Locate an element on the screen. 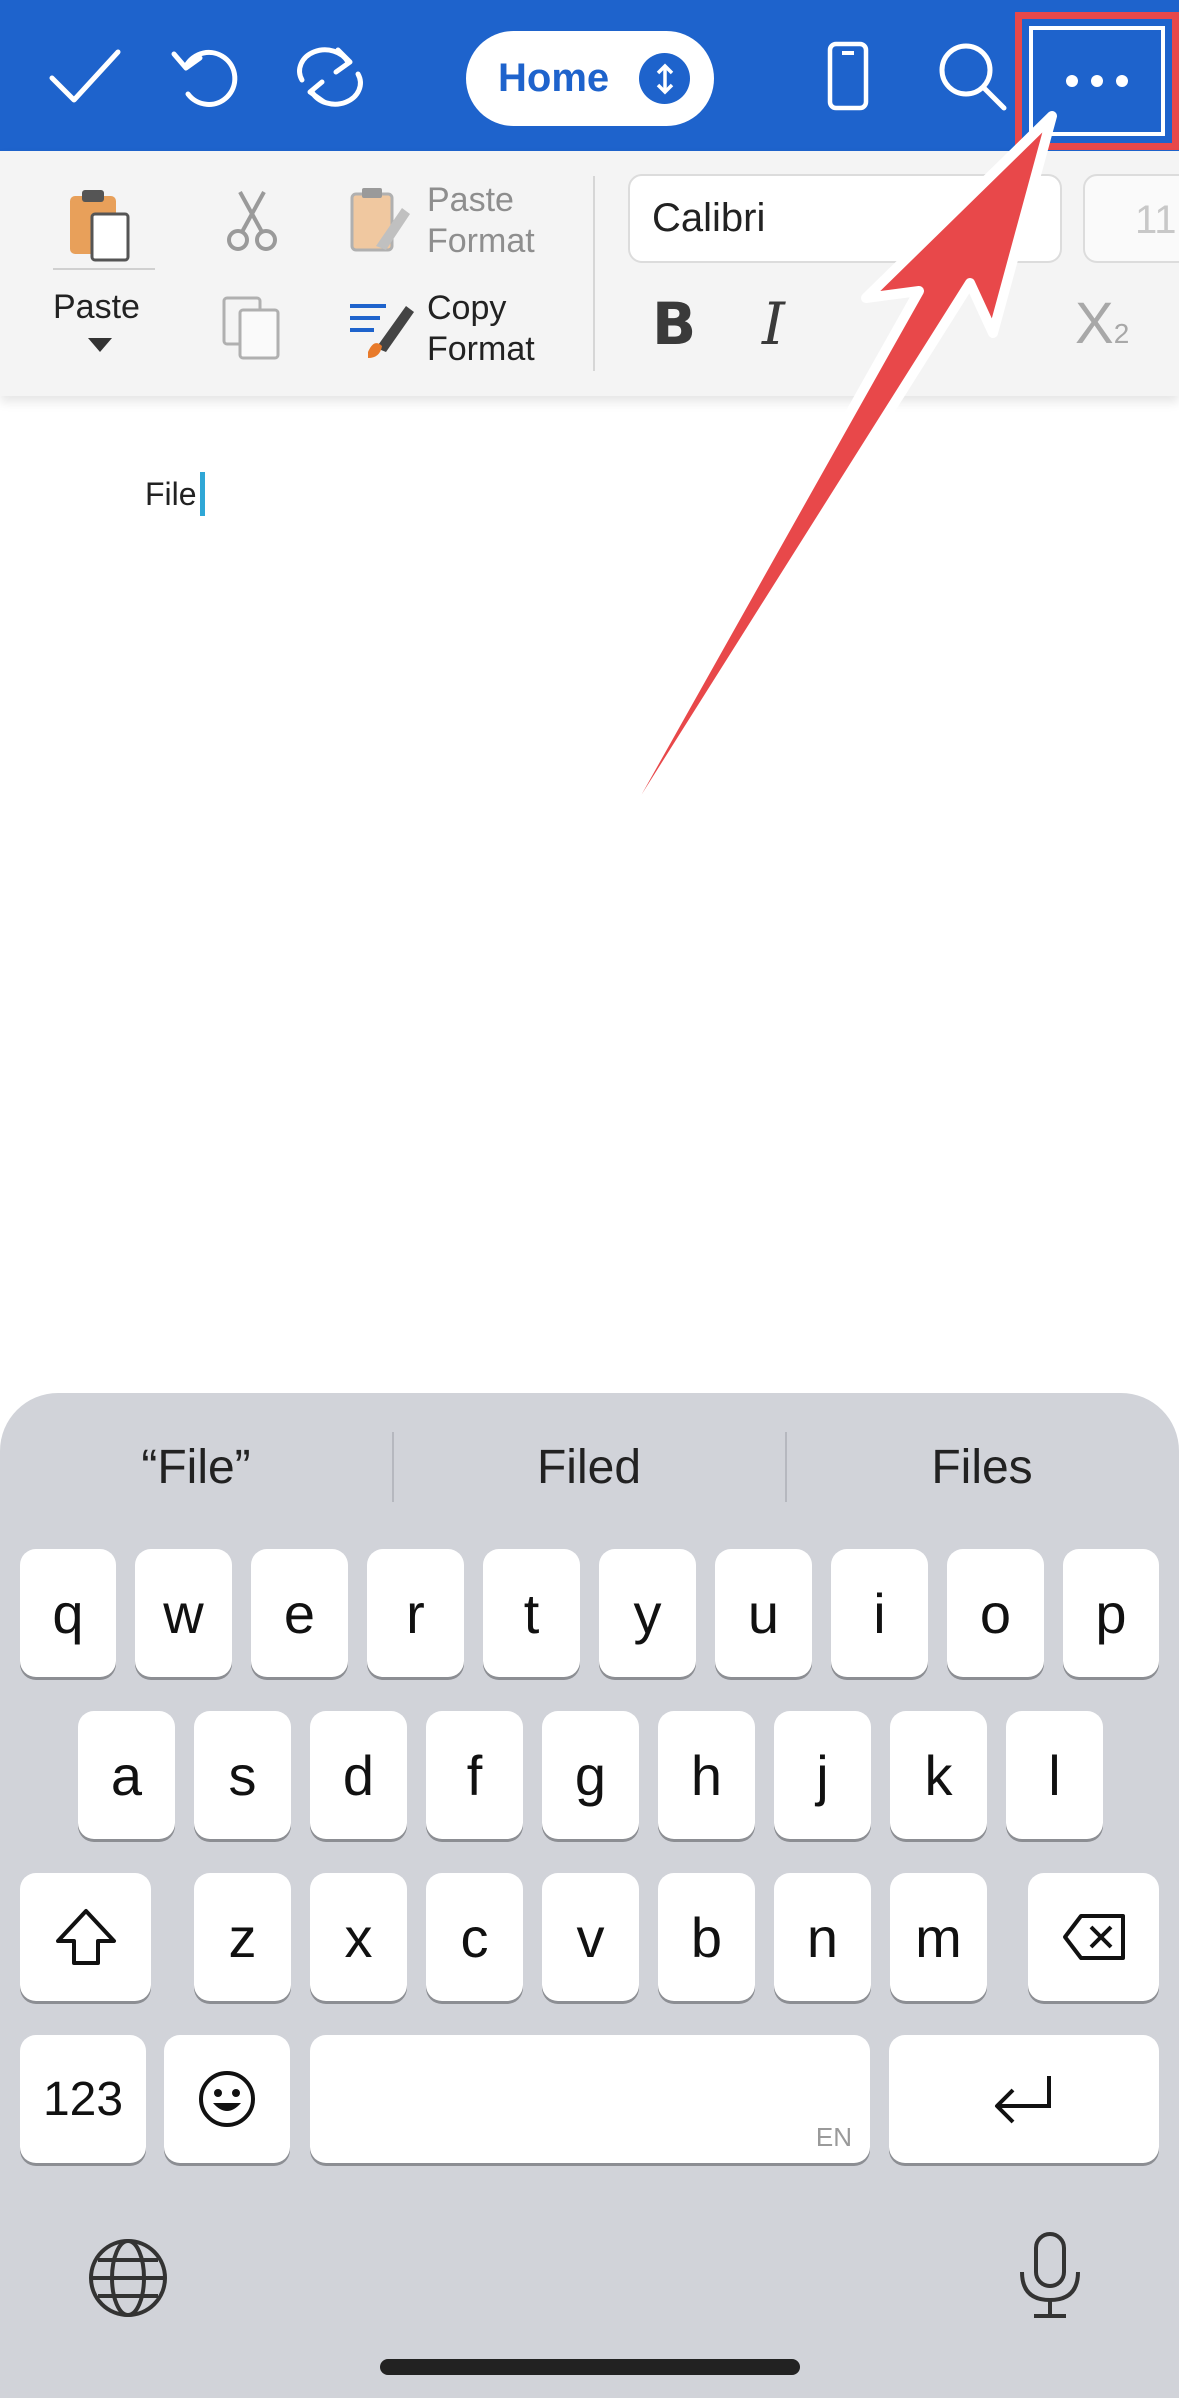  return-key is located at coordinates (1024, 2099).